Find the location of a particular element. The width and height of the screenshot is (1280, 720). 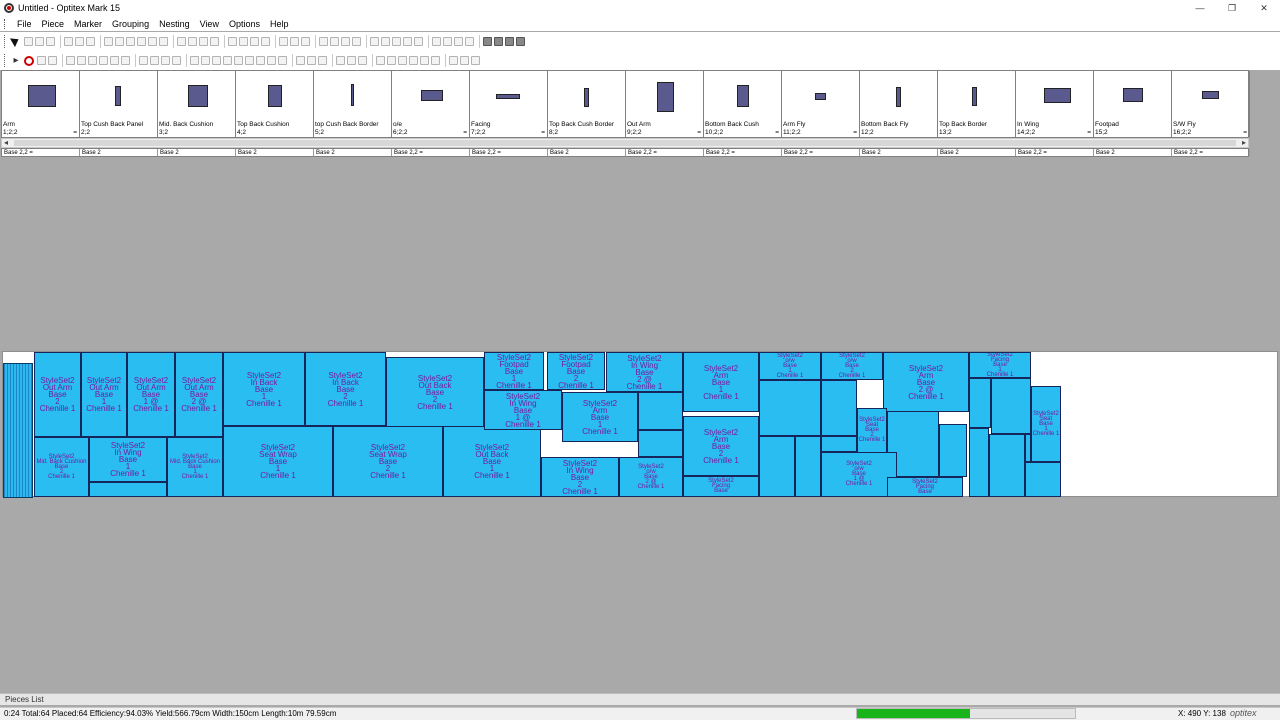

marker-piece: StyleSet2 o/w Base 1 @ Chenille 1 is located at coordinates (859, 474).